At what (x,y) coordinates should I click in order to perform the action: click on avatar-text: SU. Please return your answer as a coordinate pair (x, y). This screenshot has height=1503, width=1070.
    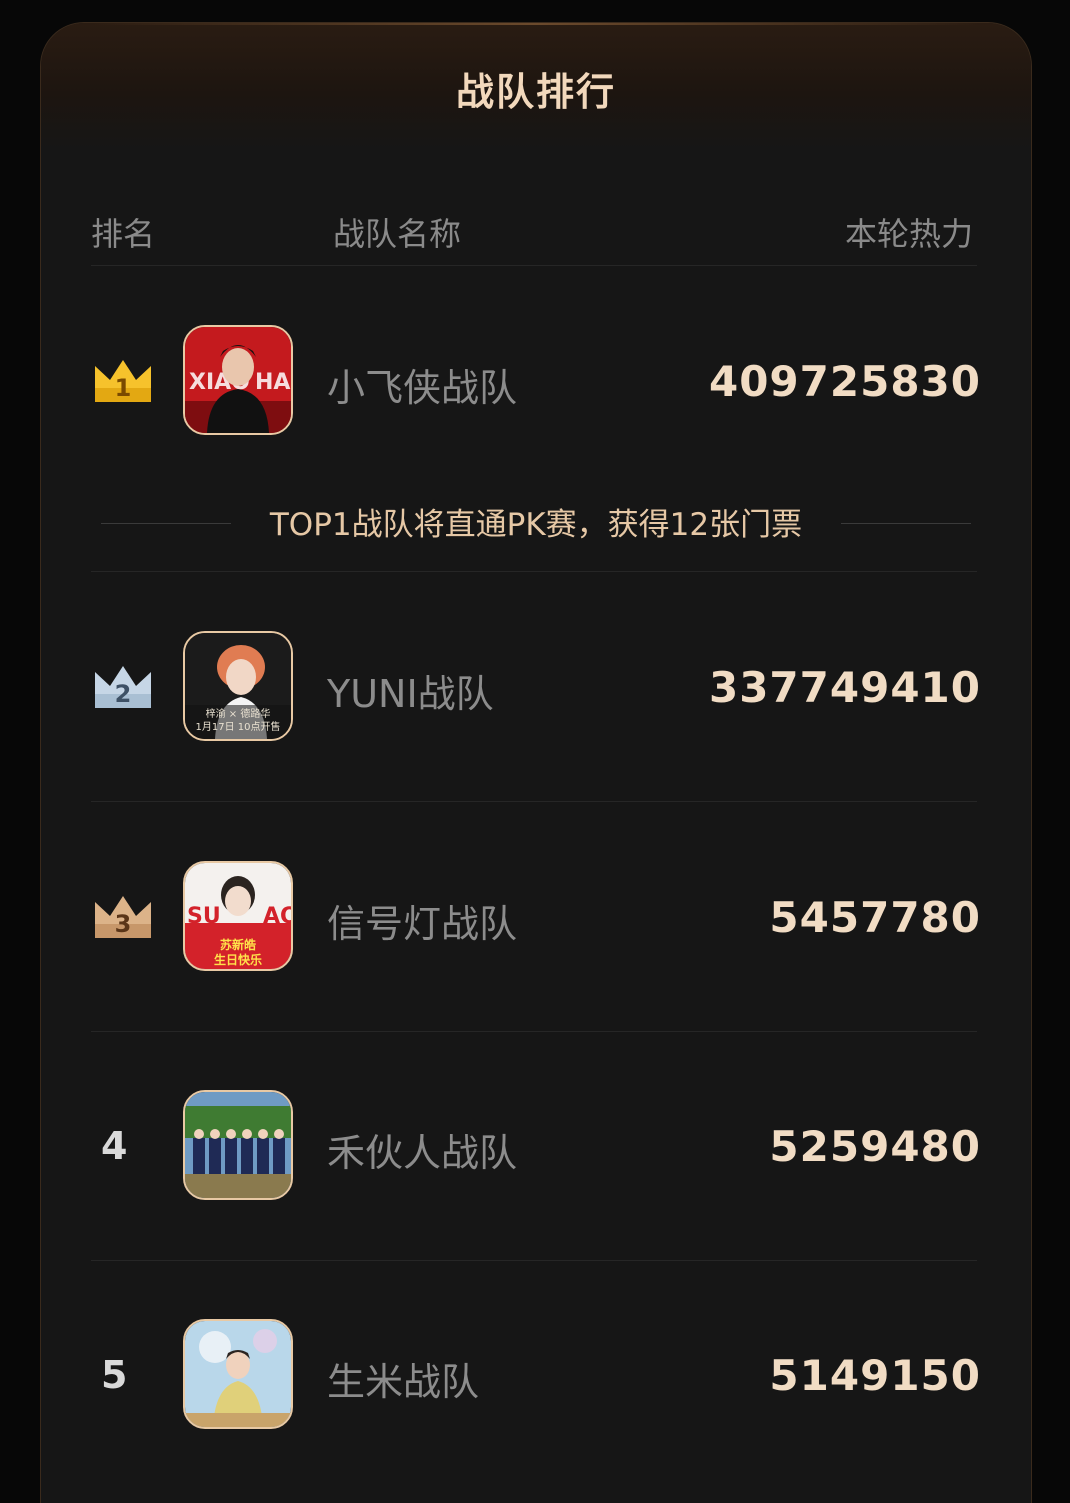
    Looking at the image, I should click on (204, 916).